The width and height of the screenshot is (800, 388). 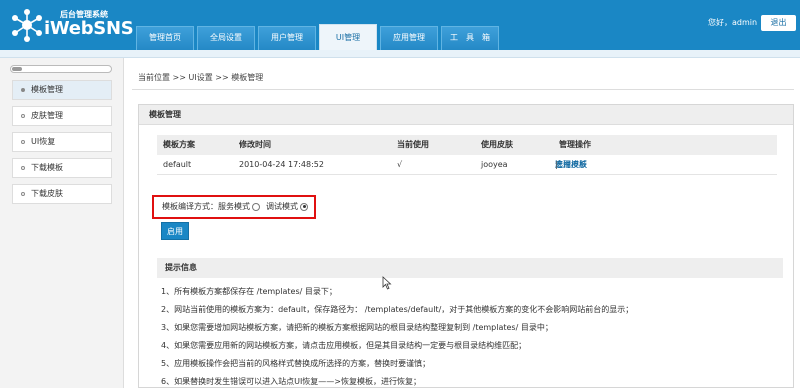 What do you see at coordinates (89, 28) in the screenshot?
I see `logo-title: iWebSNS` at bounding box center [89, 28].